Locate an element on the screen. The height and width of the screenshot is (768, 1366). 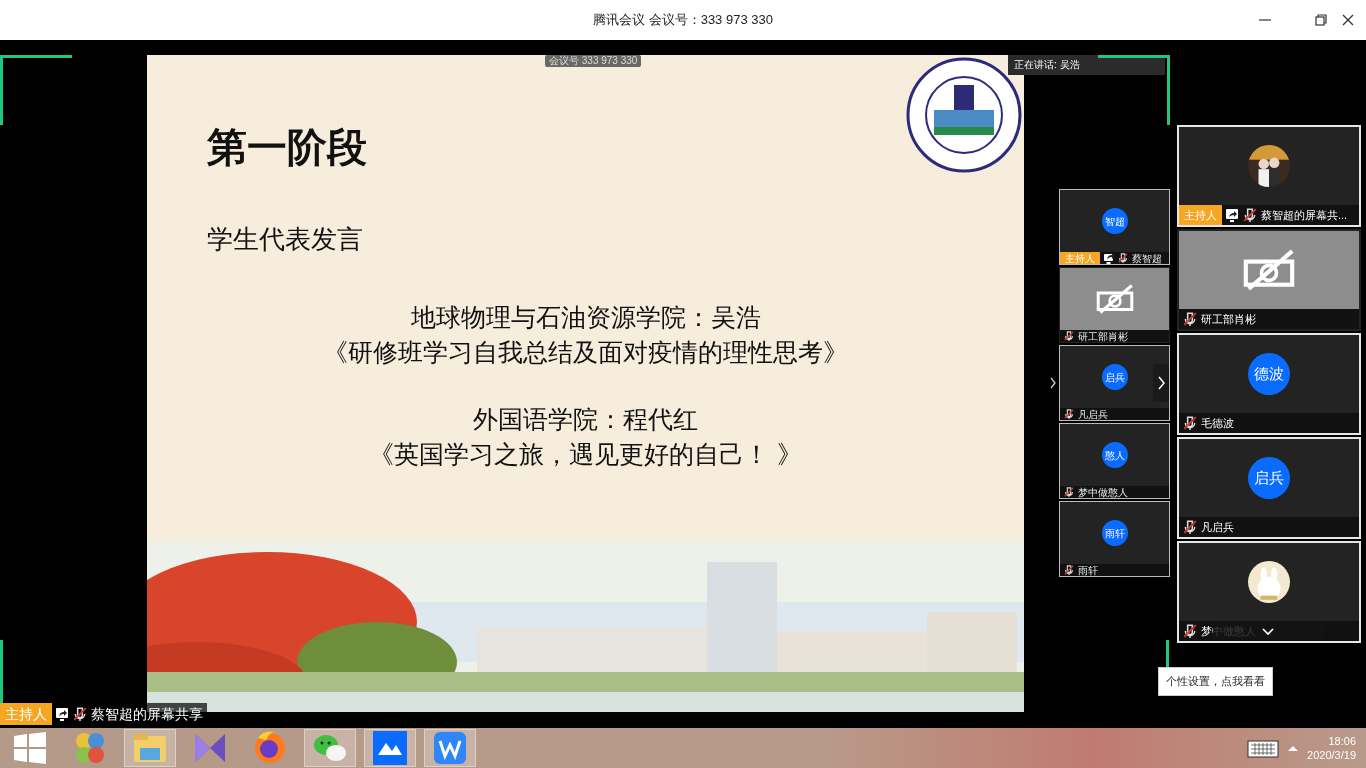
clock-time: 18:06 is located at coordinates (1341, 741).